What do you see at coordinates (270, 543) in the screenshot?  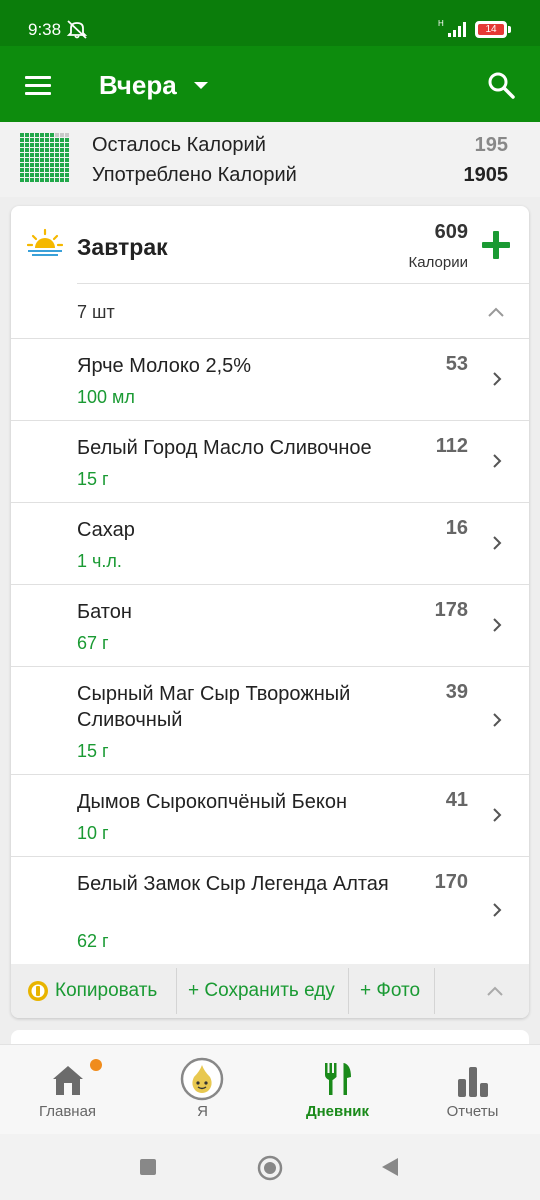 I see `food-item-row: Сахар 16 1 ч.л.` at bounding box center [270, 543].